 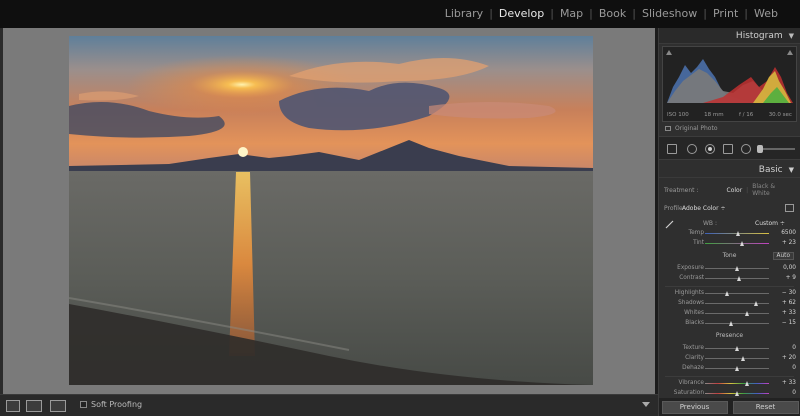 I want to click on graduated-filter-icon, so click(x=728, y=149).